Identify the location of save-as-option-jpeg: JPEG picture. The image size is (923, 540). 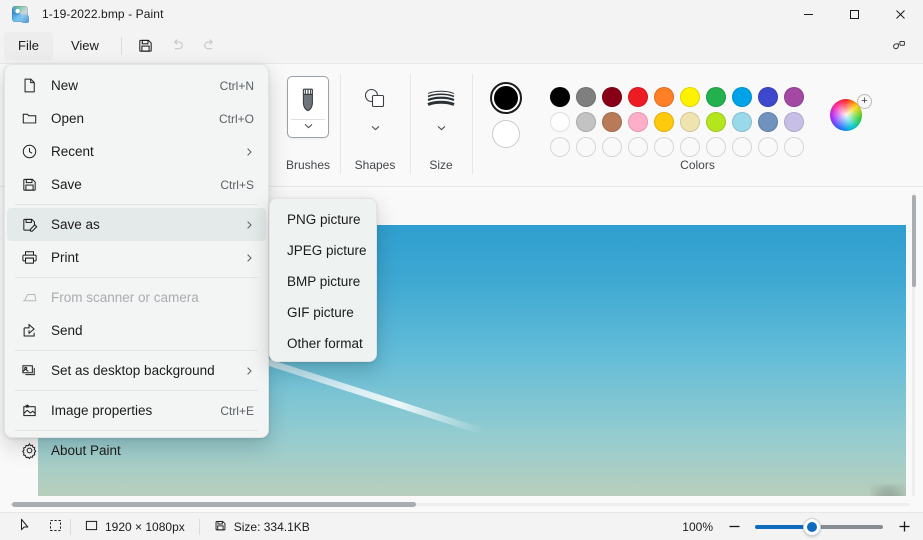
(323, 250).